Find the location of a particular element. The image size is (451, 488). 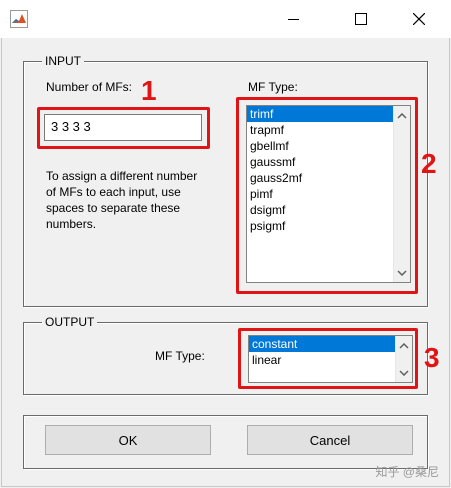

num-mfs-label: Number of MFs: is located at coordinates (89, 87).